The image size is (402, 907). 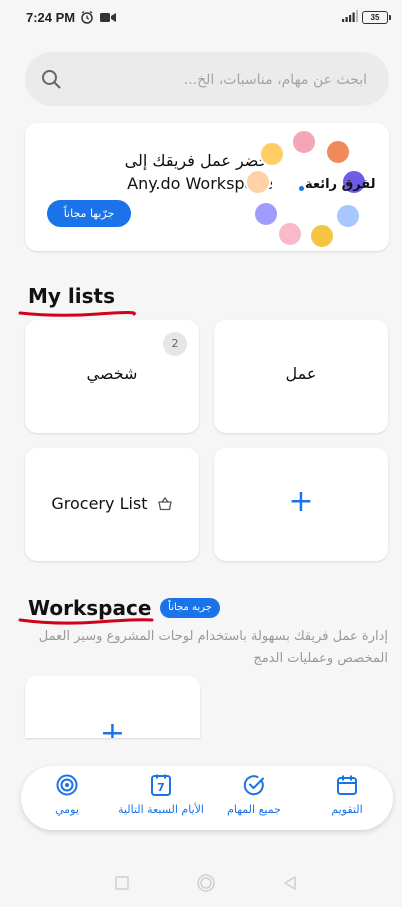 What do you see at coordinates (168, 172) in the screenshot?
I see `promo-text: أحضر عمل فريقك إلى Any.do Workspace` at bounding box center [168, 172].